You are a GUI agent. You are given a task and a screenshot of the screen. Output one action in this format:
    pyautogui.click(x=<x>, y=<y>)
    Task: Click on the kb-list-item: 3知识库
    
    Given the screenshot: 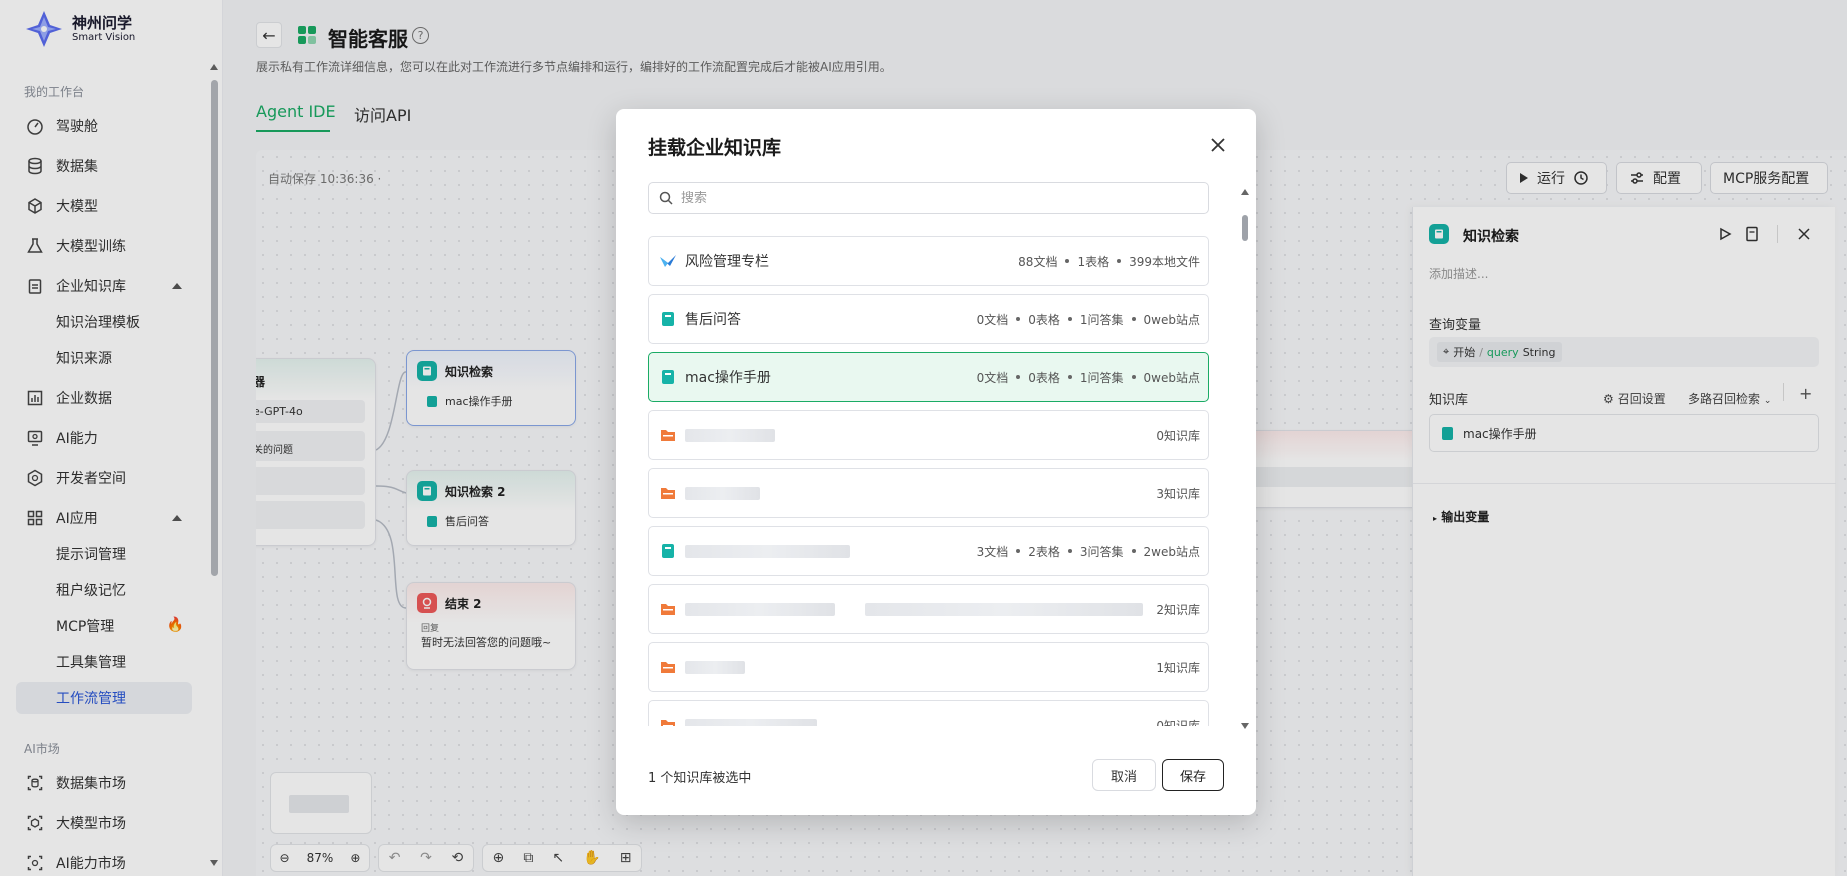 What is the action you would take?
    pyautogui.click(x=928, y=493)
    